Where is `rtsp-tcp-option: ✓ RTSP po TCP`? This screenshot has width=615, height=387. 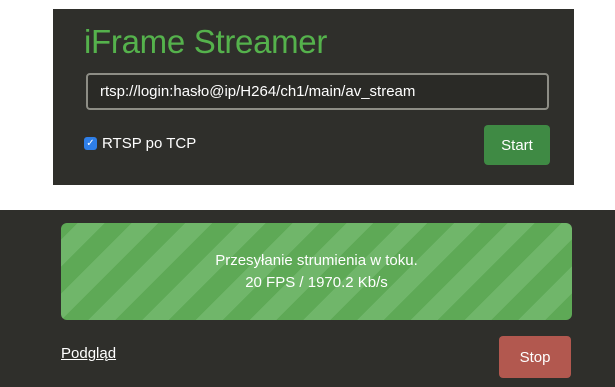
rtsp-tcp-option: ✓ RTSP po TCP is located at coordinates (140, 143).